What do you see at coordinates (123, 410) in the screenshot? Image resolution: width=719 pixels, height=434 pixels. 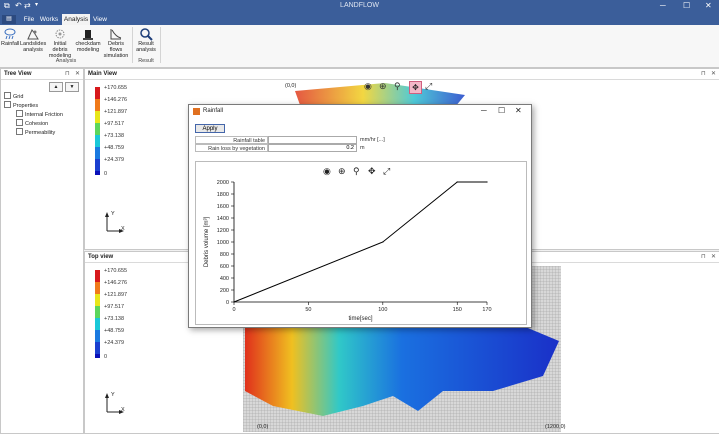 I see `axis-x-label: X` at bounding box center [123, 410].